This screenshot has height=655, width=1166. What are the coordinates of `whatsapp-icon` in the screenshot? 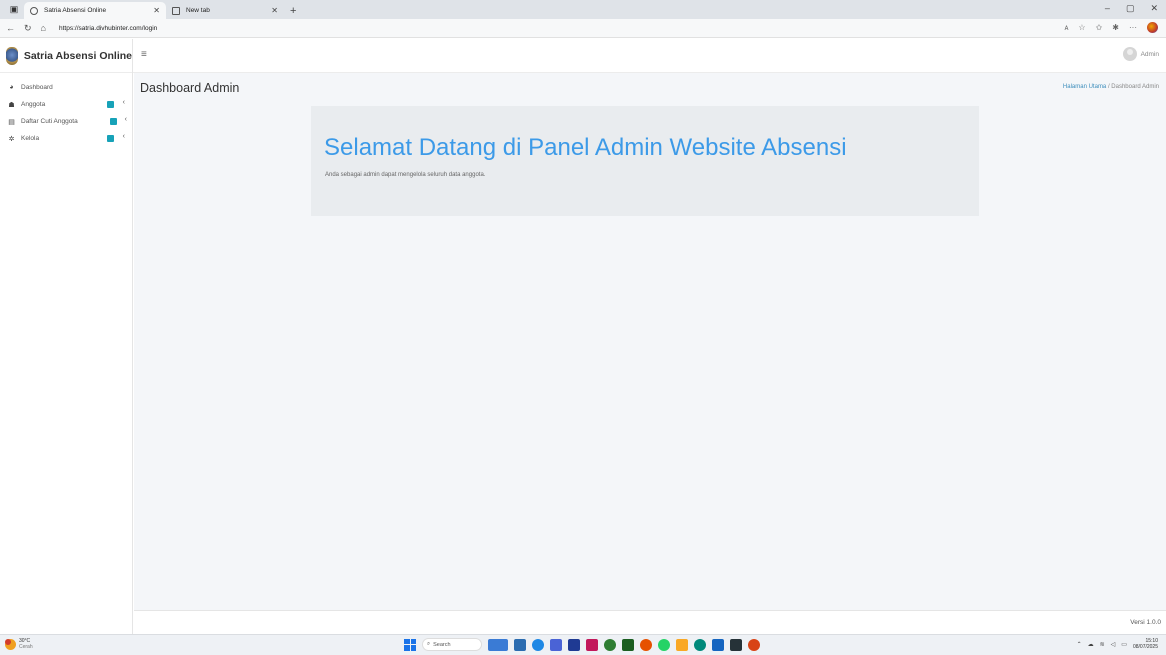 It's located at (664, 644).